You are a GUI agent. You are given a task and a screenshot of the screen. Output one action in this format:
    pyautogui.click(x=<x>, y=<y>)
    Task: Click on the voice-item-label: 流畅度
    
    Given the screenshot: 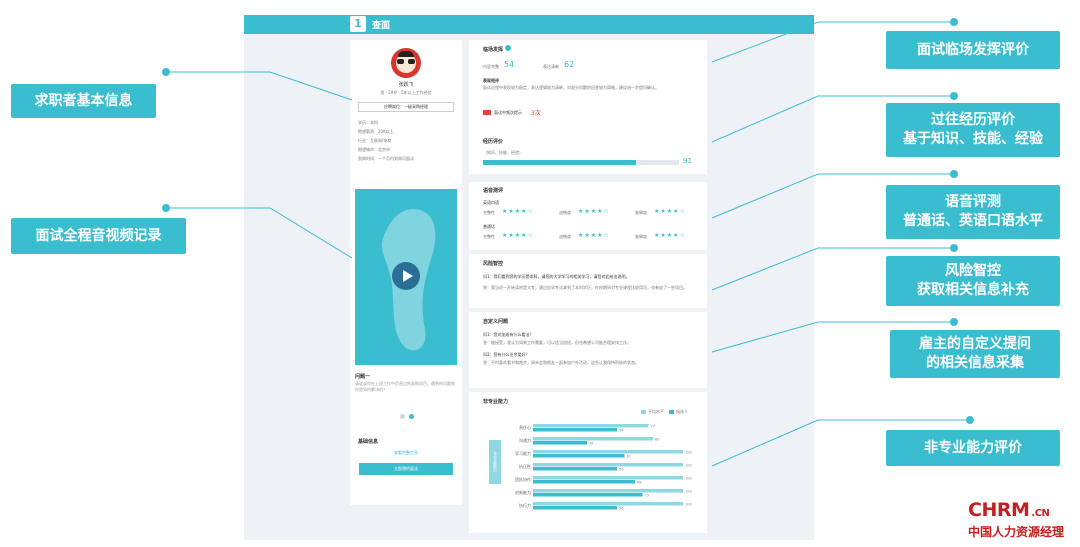 What is the action you would take?
    pyautogui.click(x=565, y=236)
    